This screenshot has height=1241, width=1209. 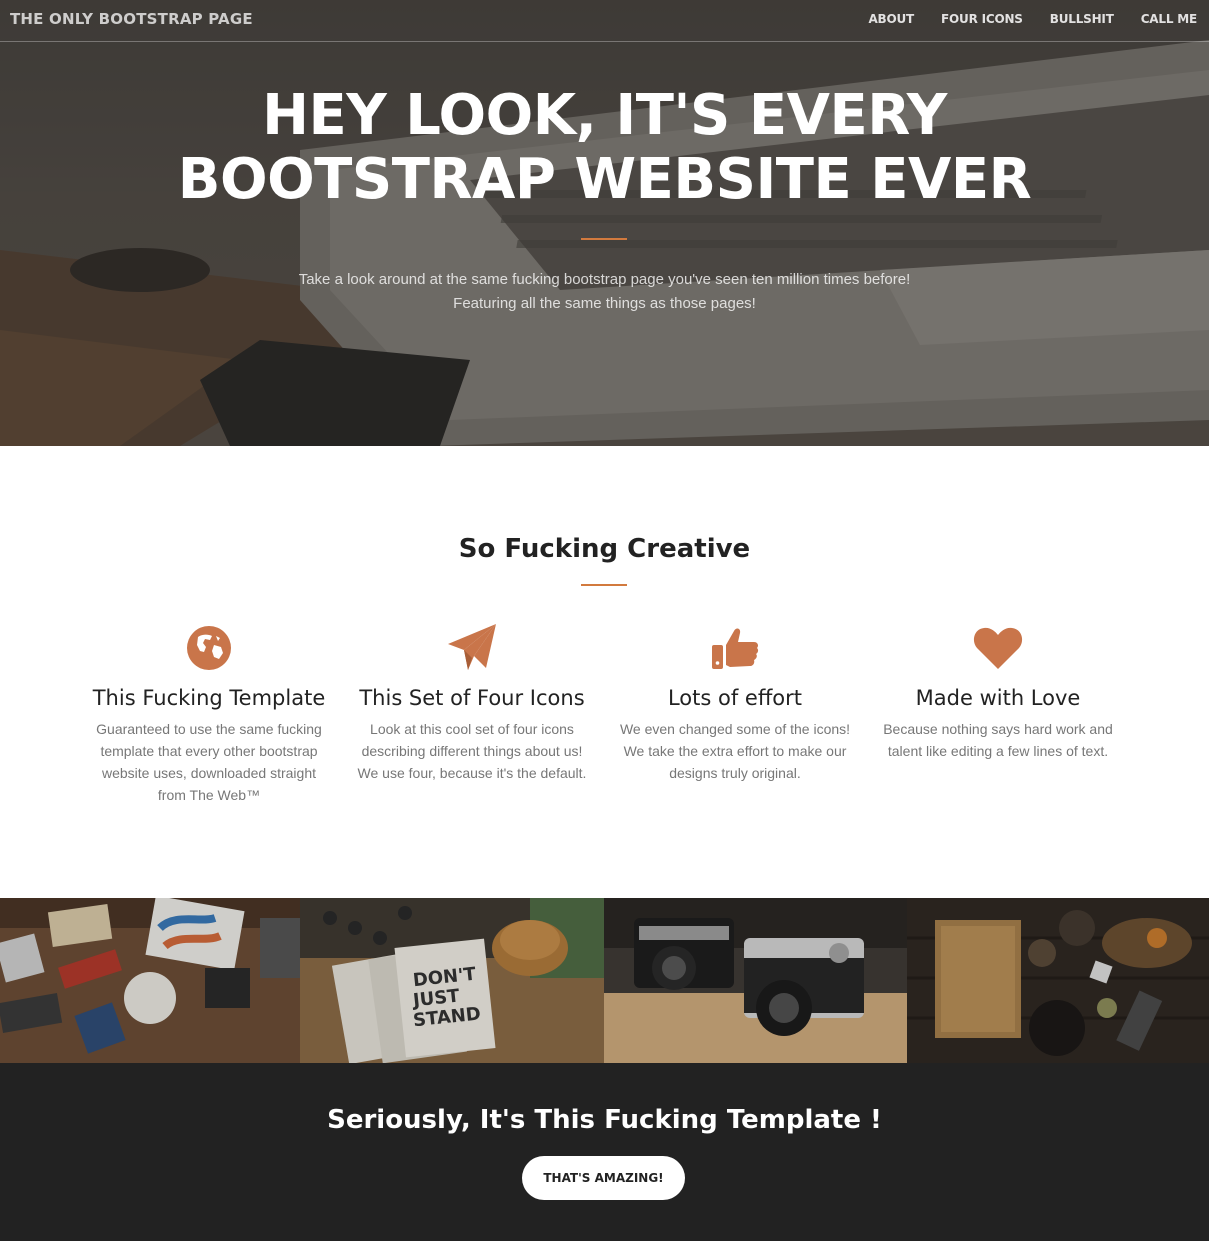 I want to click on service-title: This Set of Four Icons, so click(x=472, y=698).